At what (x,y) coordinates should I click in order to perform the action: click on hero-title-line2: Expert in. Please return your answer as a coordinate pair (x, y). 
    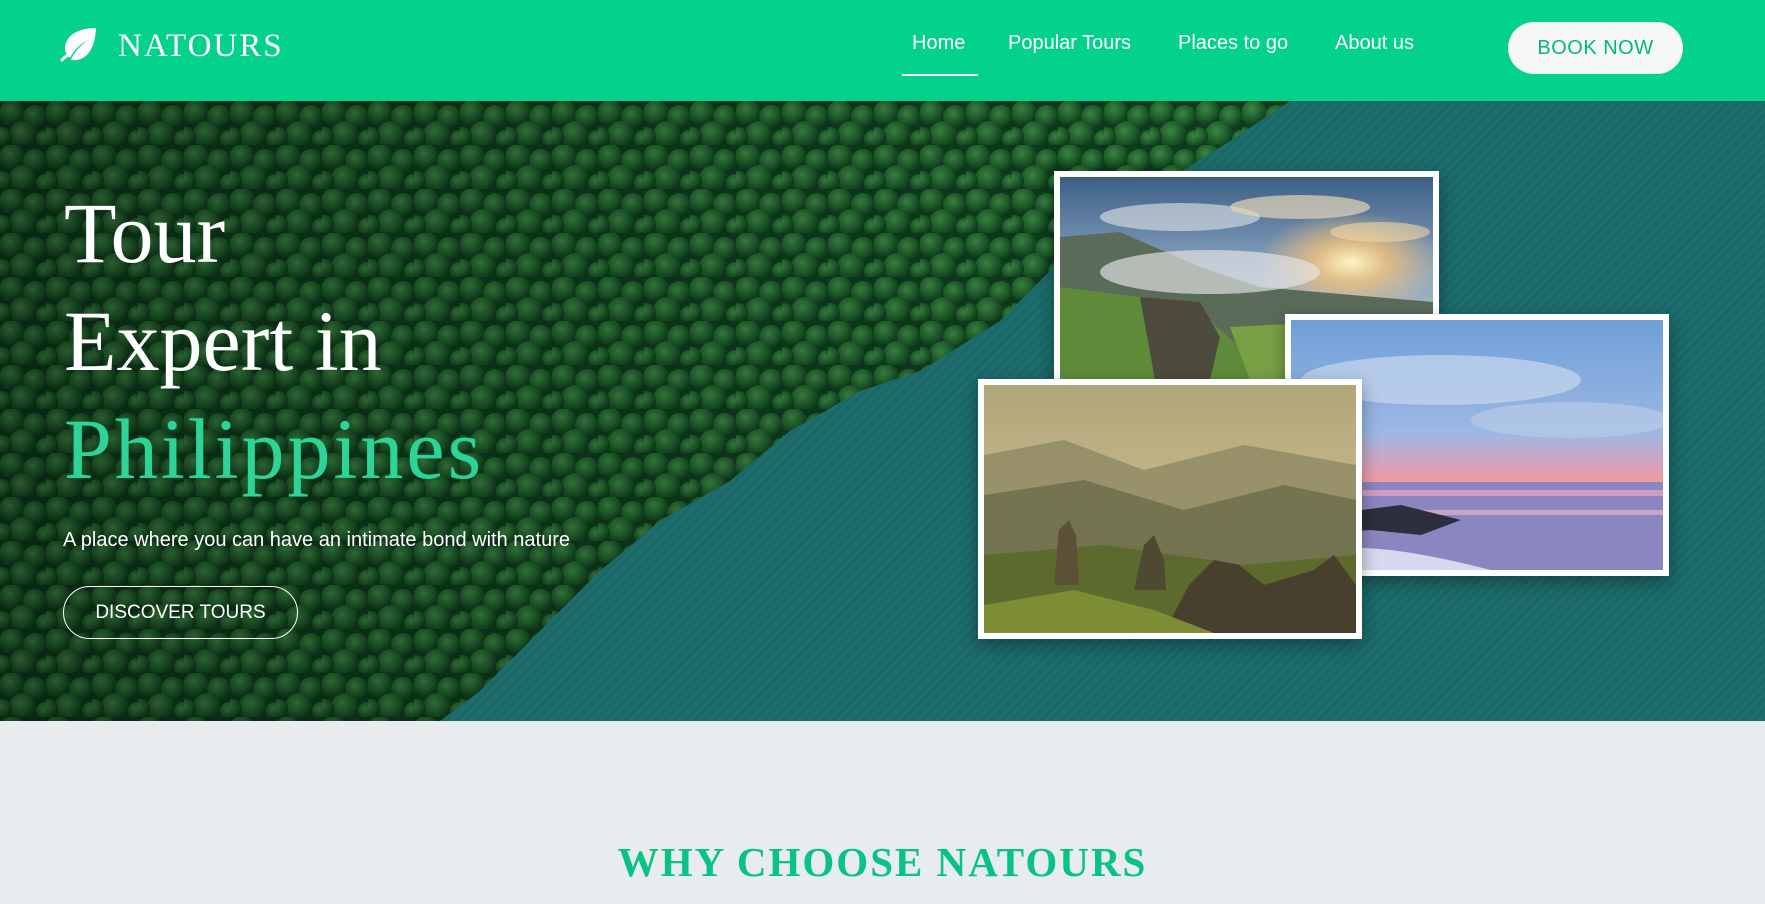
    Looking at the image, I should click on (223, 341).